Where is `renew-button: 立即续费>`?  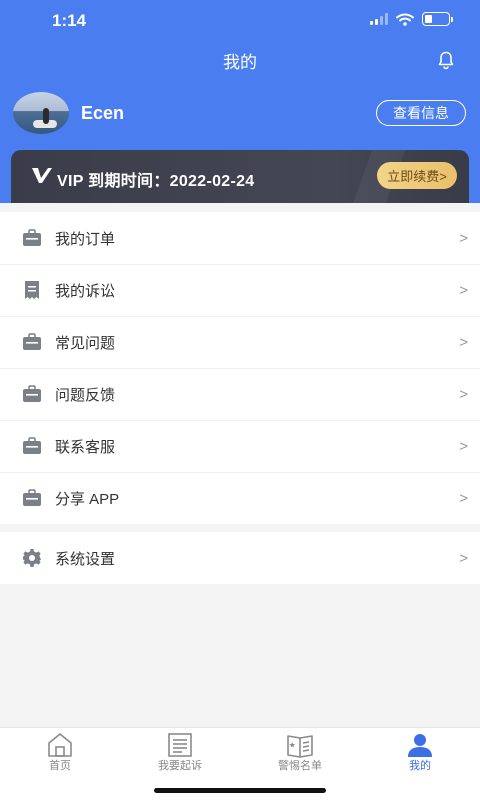
renew-button: 立即续费> is located at coordinates (417, 175).